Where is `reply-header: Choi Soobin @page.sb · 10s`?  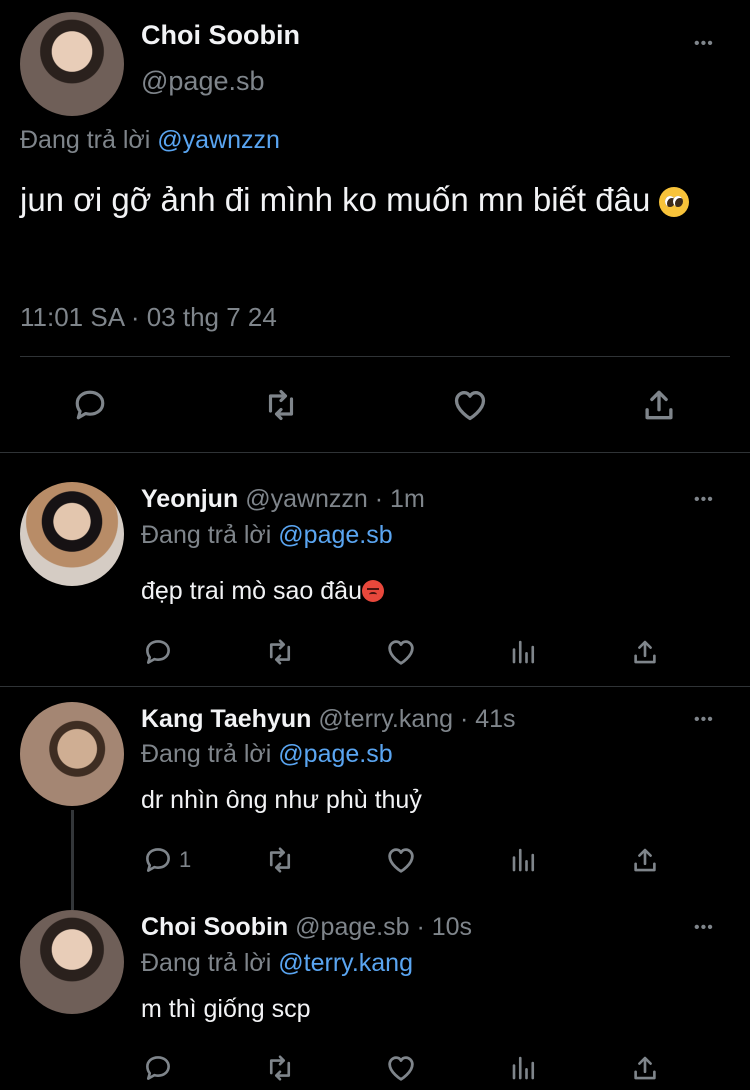
reply-header: Choi Soobin @page.sb · 10s is located at coordinates (306, 927).